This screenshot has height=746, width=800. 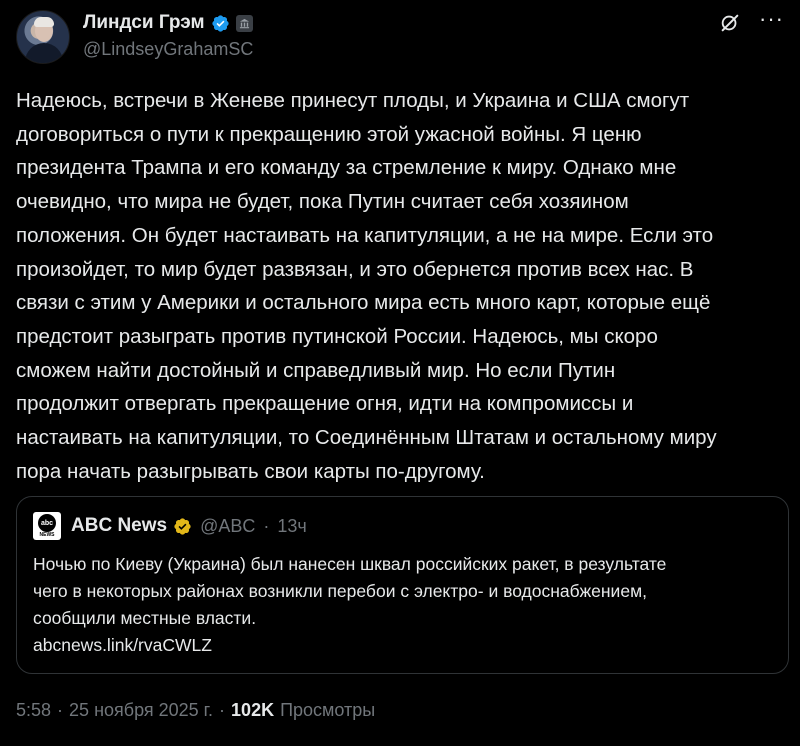 What do you see at coordinates (244, 23) in the screenshot?
I see `government-badge-icon` at bounding box center [244, 23].